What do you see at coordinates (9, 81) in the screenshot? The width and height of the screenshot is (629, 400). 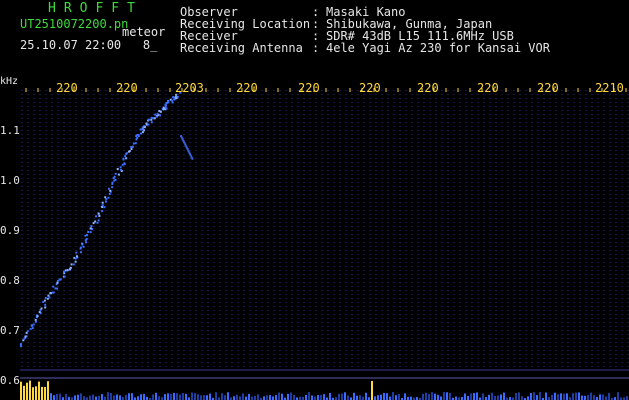 I see `y-axis-unit: kHz` at bounding box center [9, 81].